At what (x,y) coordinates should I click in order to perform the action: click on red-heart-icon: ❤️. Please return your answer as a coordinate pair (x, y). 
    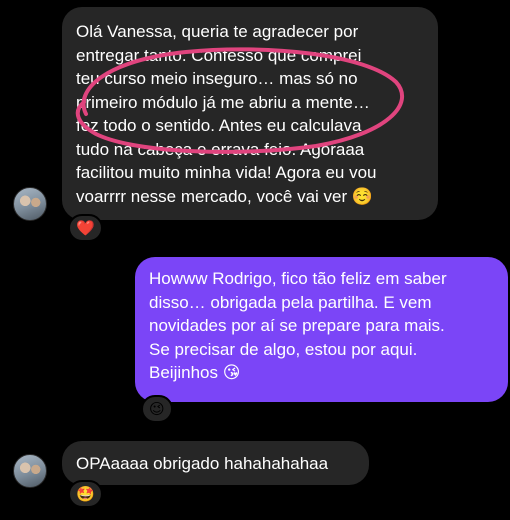
    Looking at the image, I should click on (85, 228).